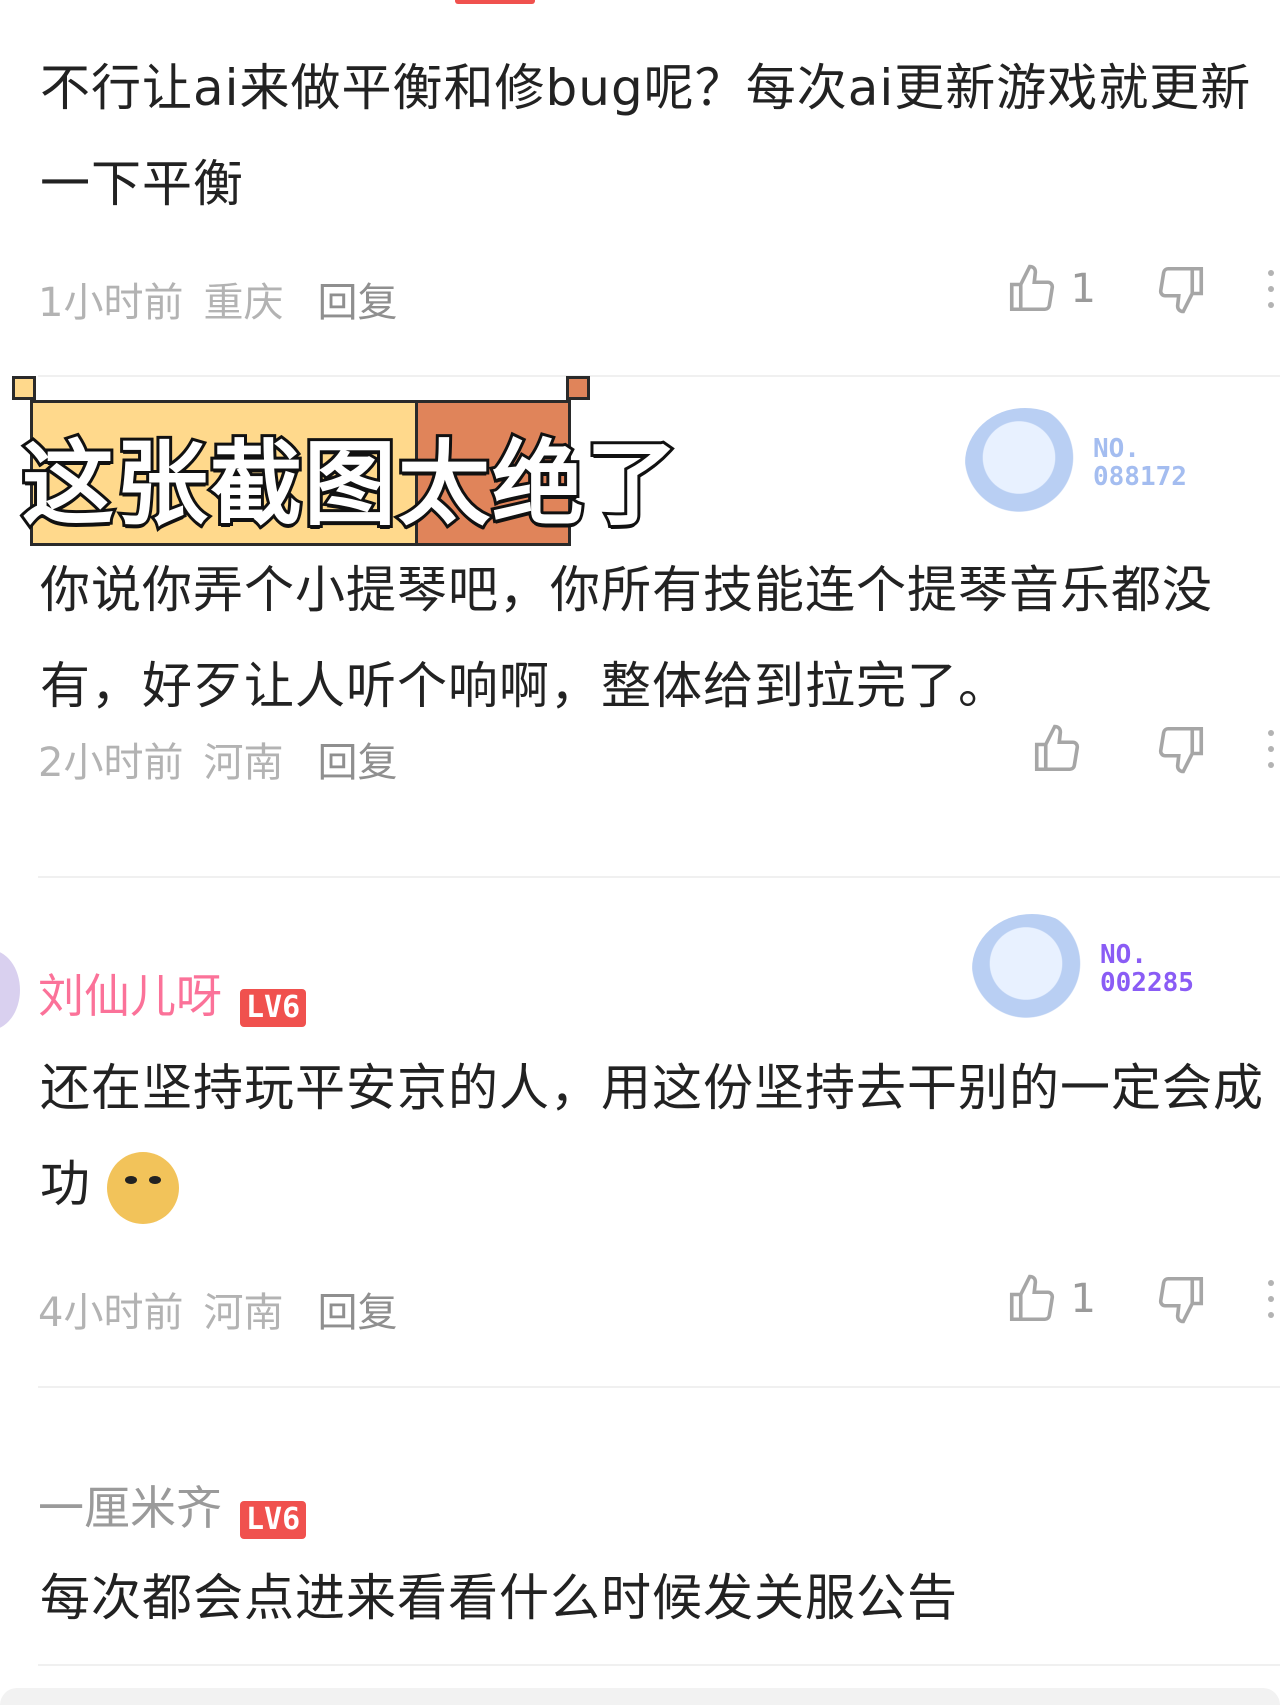  What do you see at coordinates (143, 1187) in the screenshot?
I see `doge-emoji-icon` at bounding box center [143, 1187].